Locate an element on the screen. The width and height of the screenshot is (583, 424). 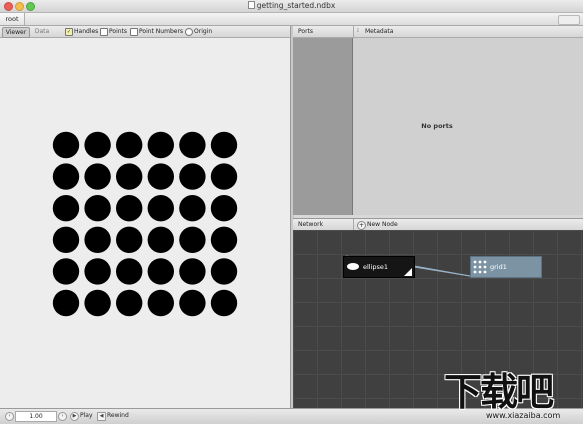
point-numbers-label: Point Numbers is located at coordinates (161, 31).